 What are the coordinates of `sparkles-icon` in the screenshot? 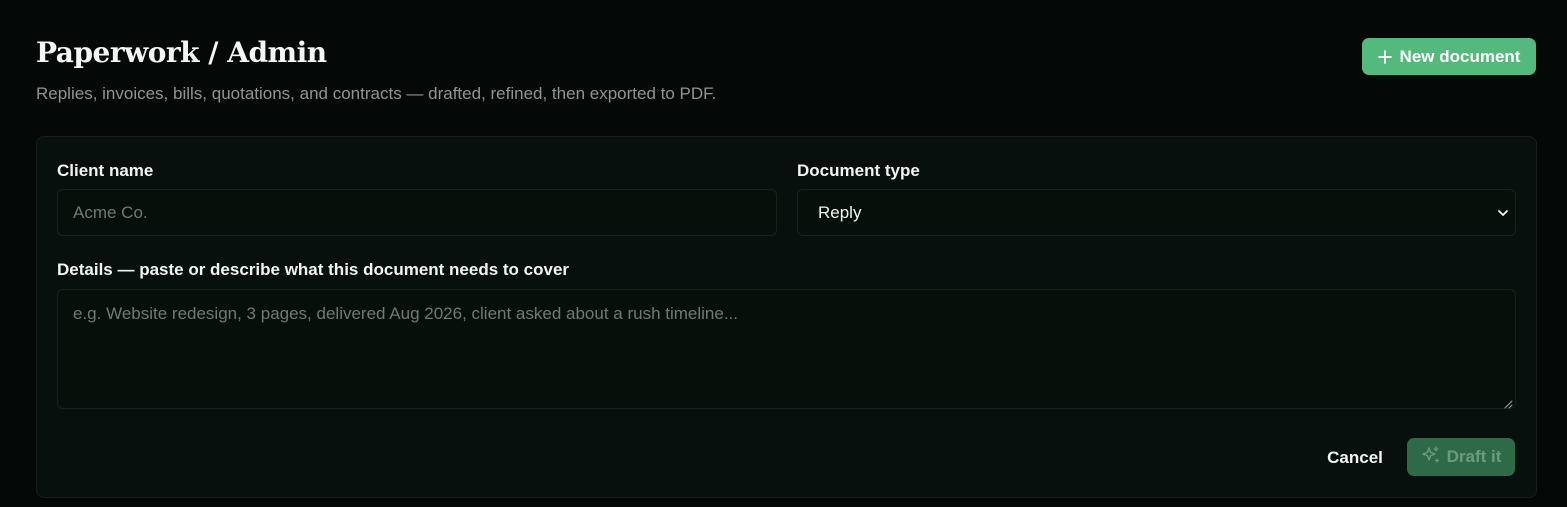 It's located at (1431, 457).